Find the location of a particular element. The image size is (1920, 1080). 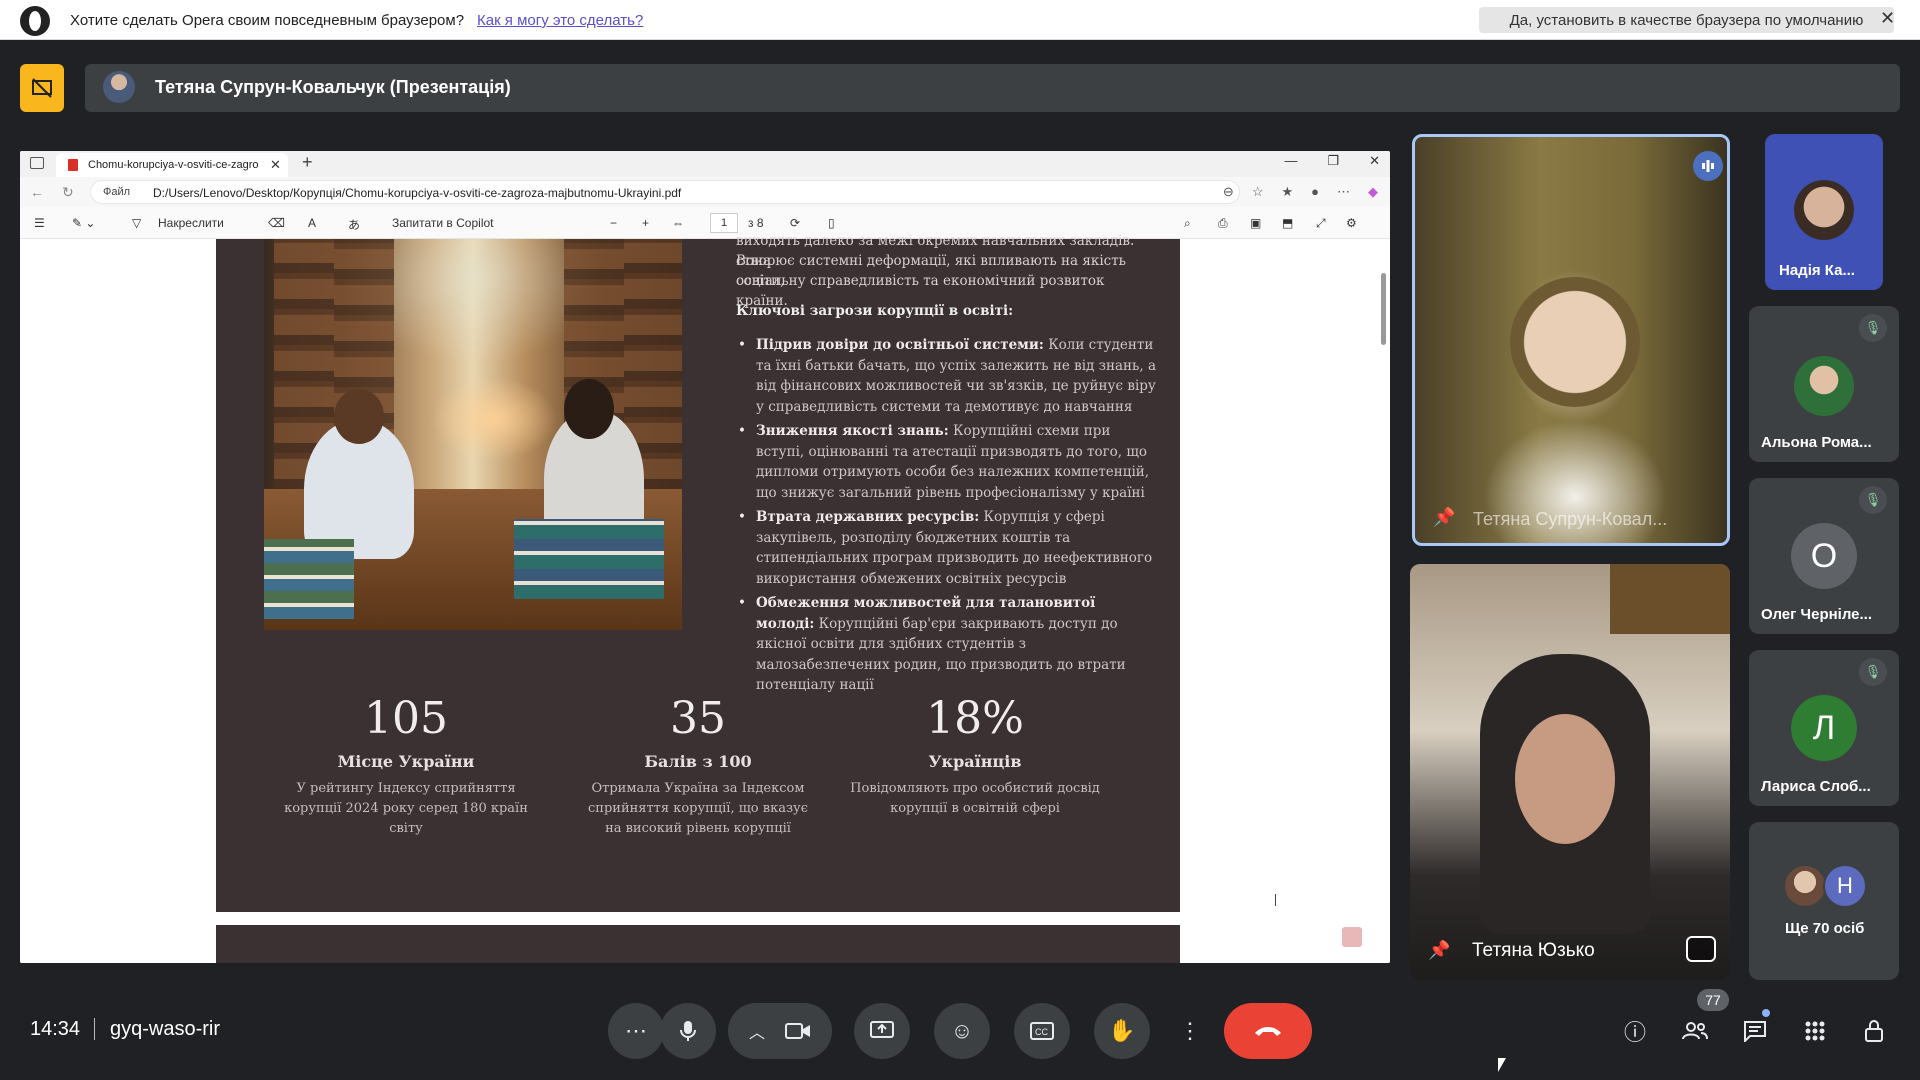

page-view-icon: ▯ is located at coordinates (831, 223).